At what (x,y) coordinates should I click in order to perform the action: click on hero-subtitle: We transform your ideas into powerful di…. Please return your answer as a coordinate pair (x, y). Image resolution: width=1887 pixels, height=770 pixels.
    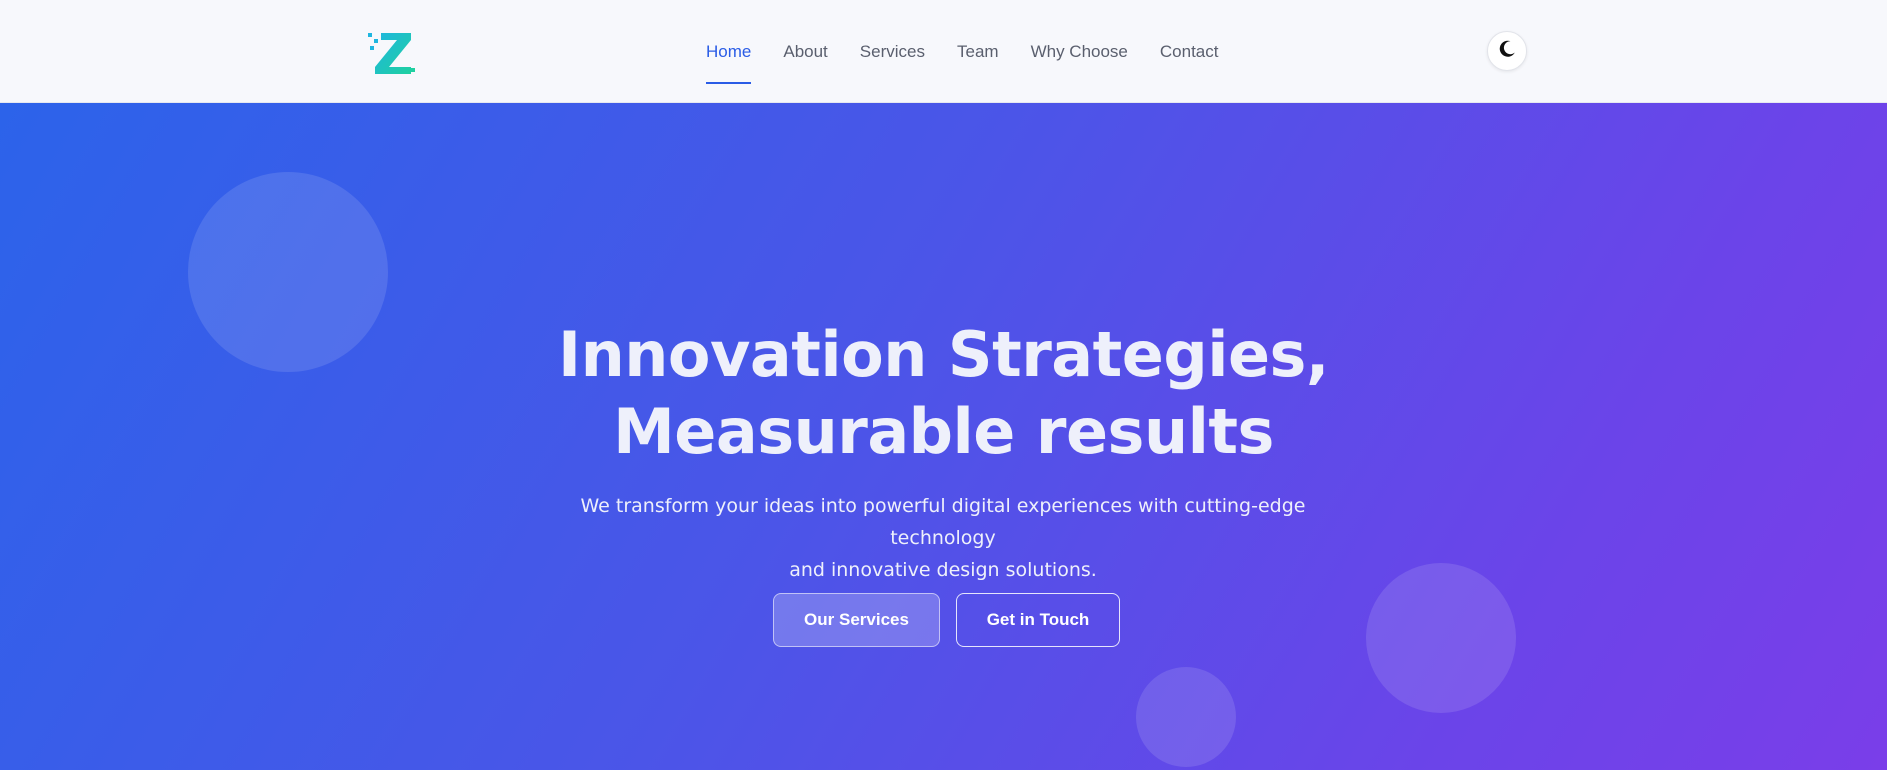
    Looking at the image, I should click on (943, 538).